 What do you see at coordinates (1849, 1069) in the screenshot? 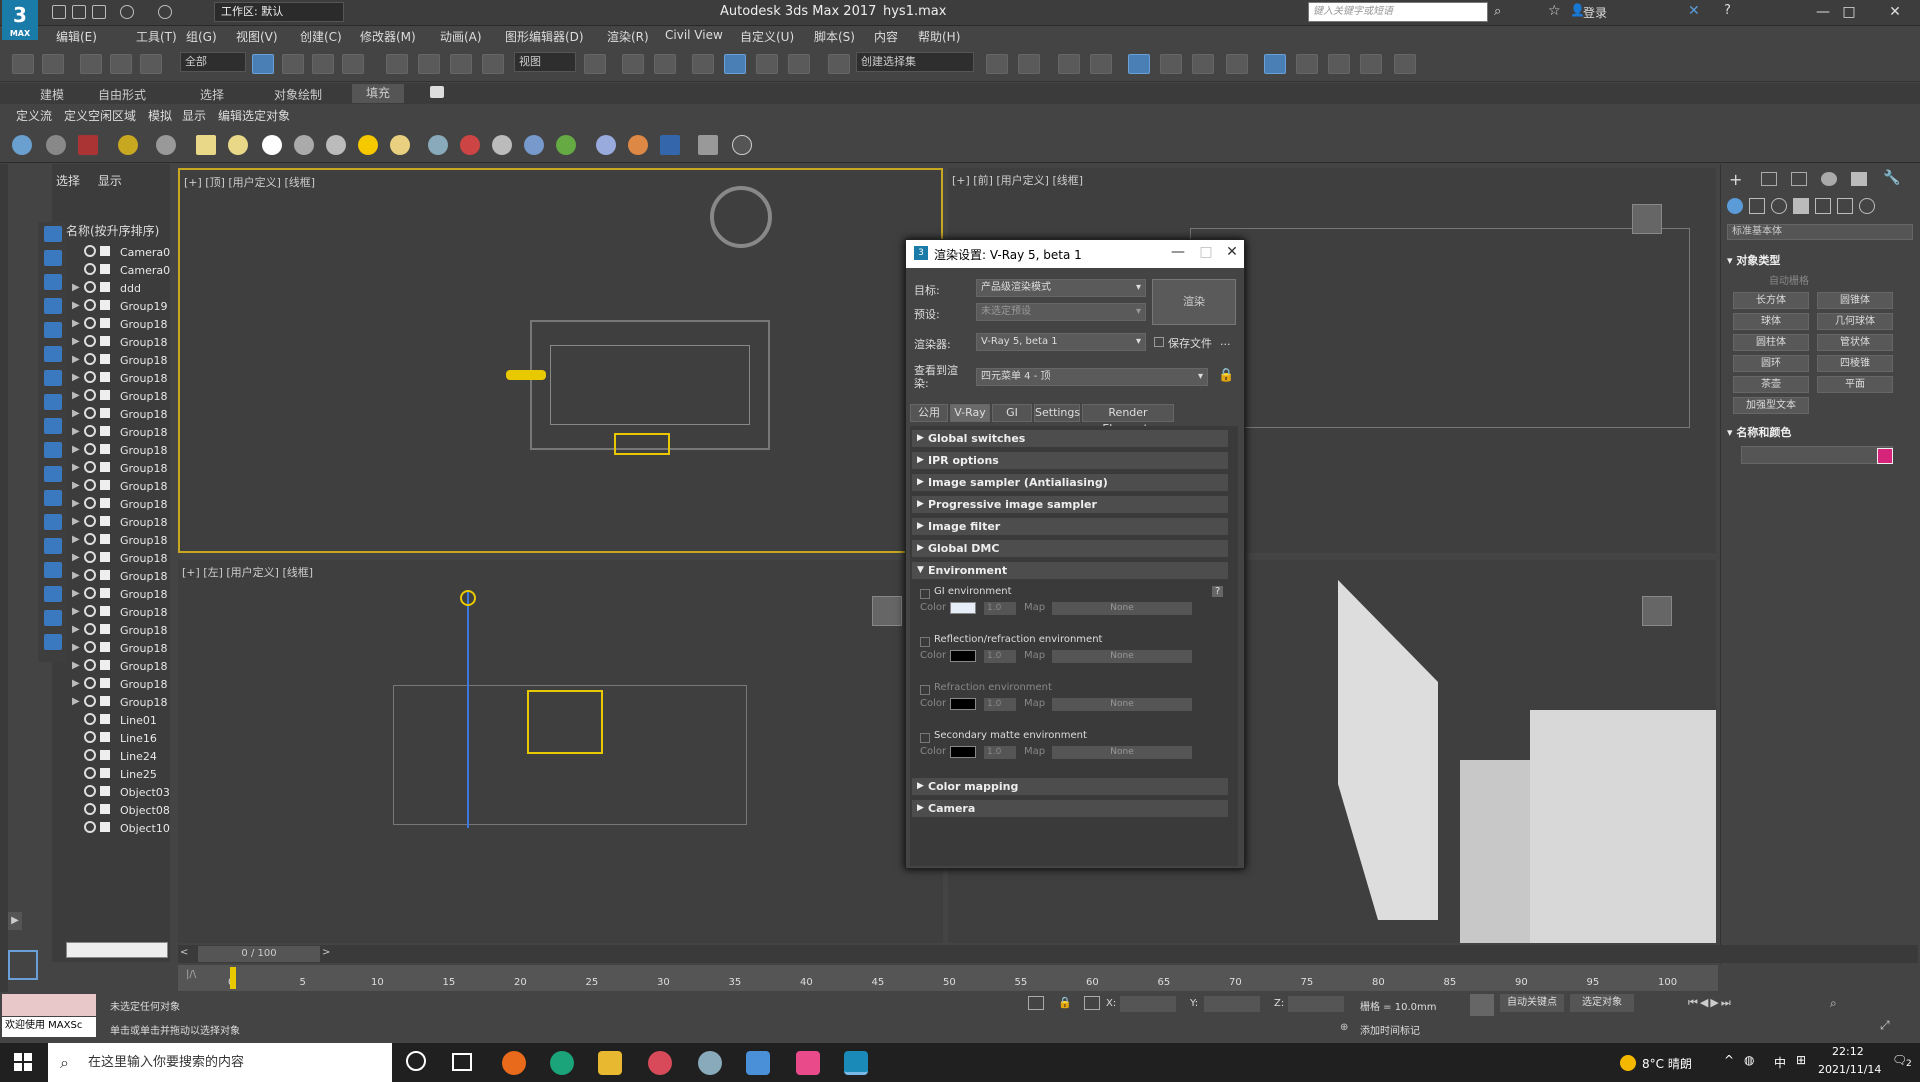
I see `clock-date: 2021/11/14` at bounding box center [1849, 1069].